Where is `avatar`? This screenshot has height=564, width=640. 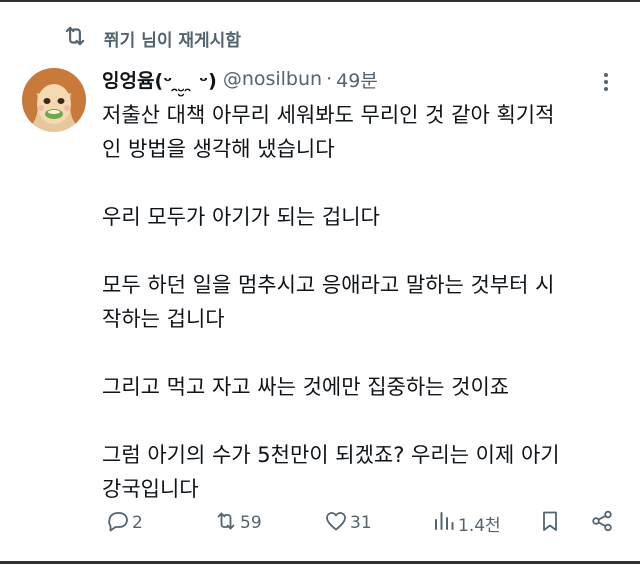 avatar is located at coordinates (54, 100).